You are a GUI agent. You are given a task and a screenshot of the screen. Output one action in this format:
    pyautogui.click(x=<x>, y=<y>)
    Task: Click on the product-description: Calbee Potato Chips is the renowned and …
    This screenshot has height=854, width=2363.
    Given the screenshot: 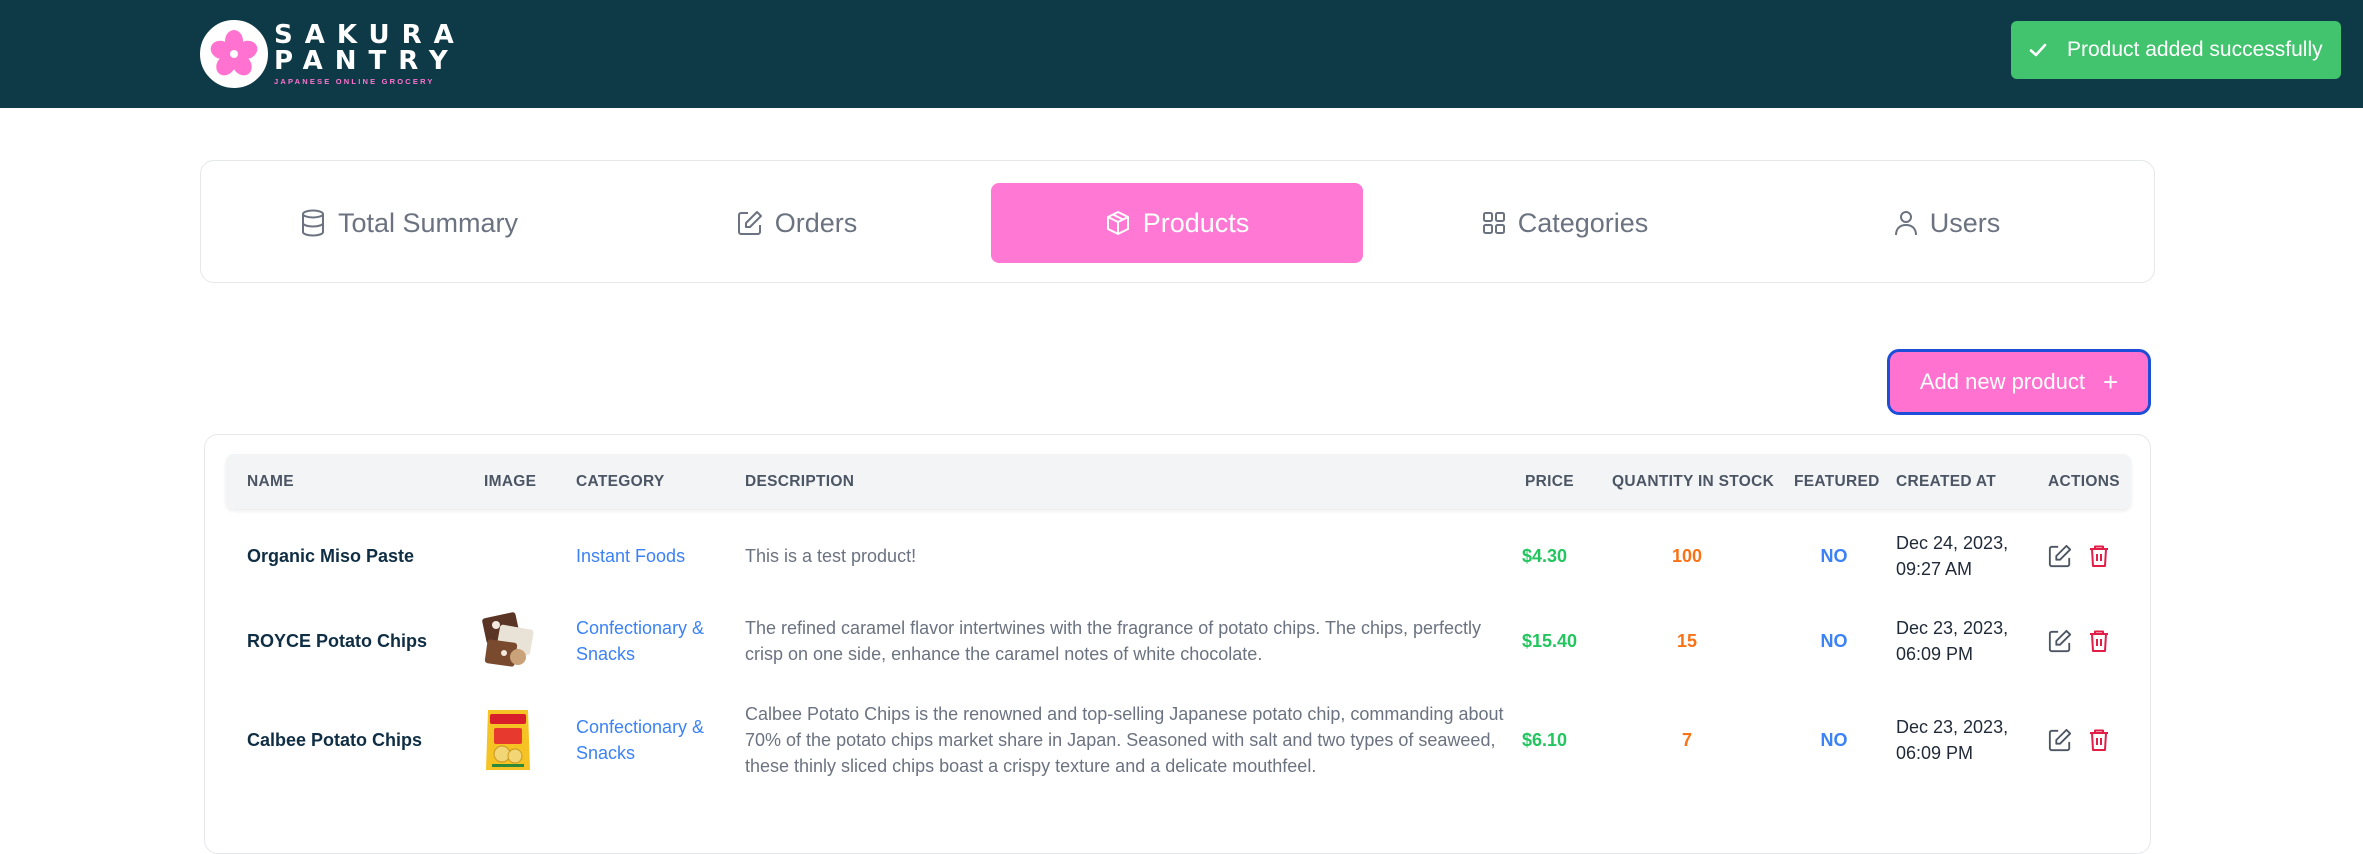 What is the action you would take?
    pyautogui.click(x=1124, y=740)
    